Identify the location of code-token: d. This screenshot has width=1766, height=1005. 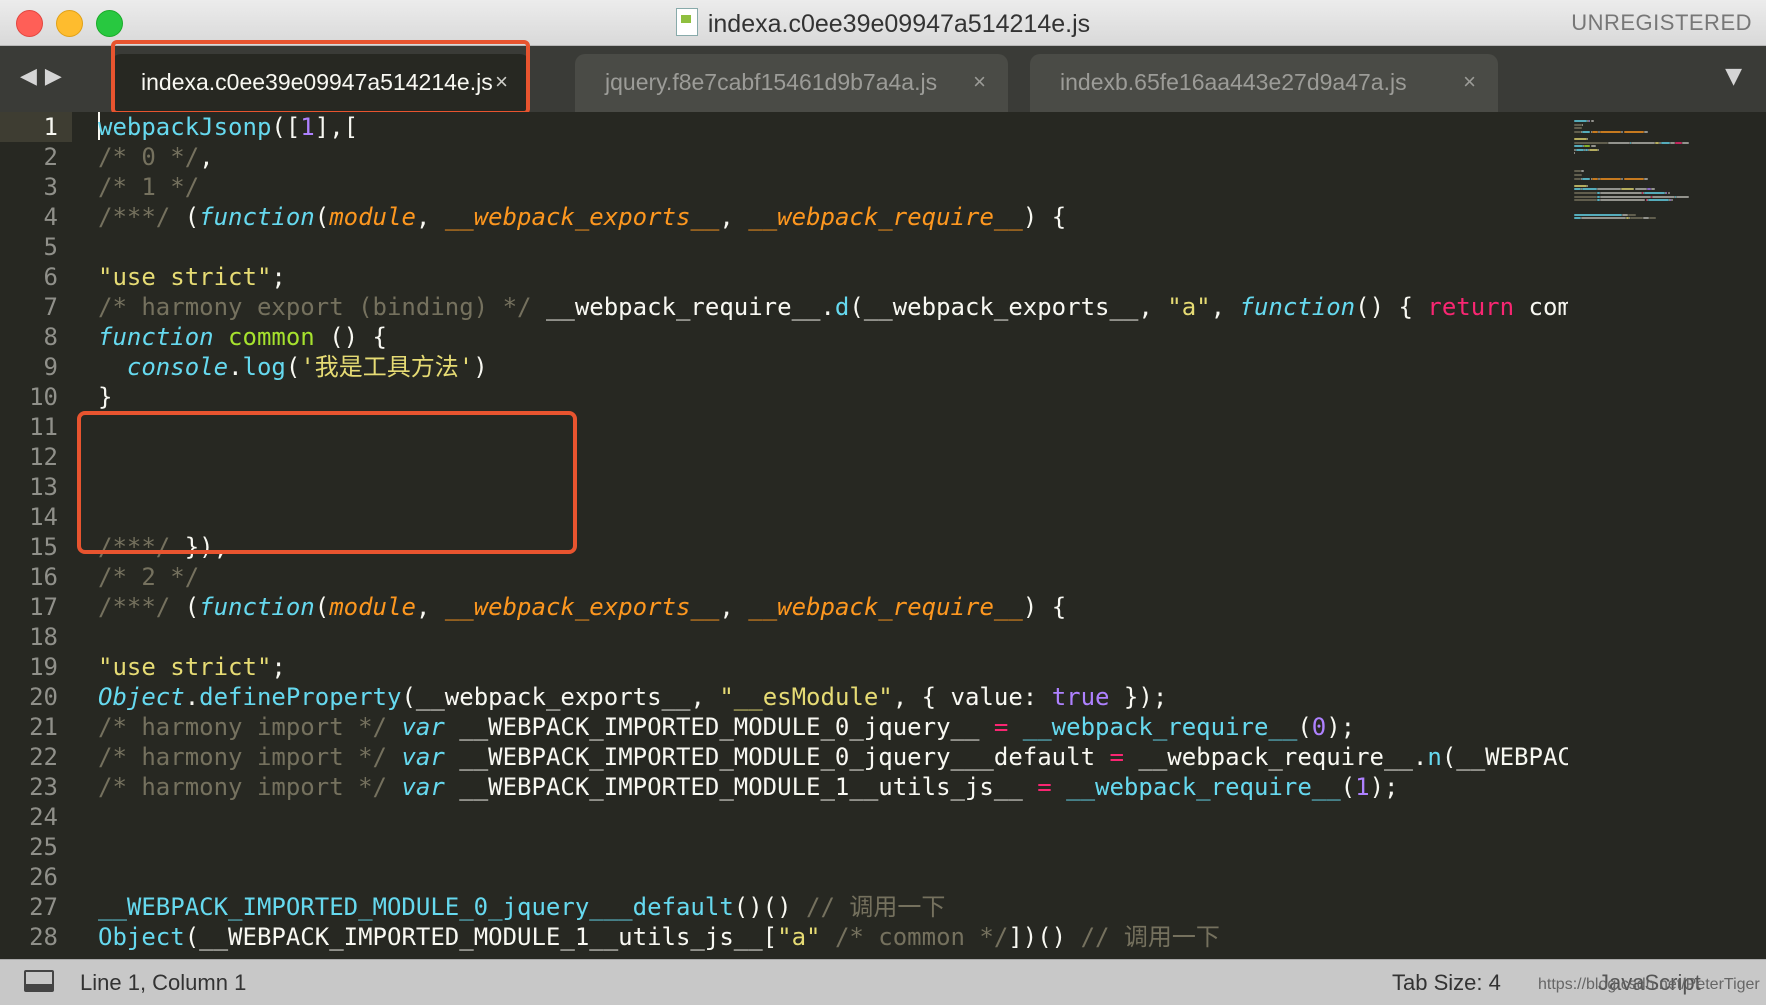
(842, 307).